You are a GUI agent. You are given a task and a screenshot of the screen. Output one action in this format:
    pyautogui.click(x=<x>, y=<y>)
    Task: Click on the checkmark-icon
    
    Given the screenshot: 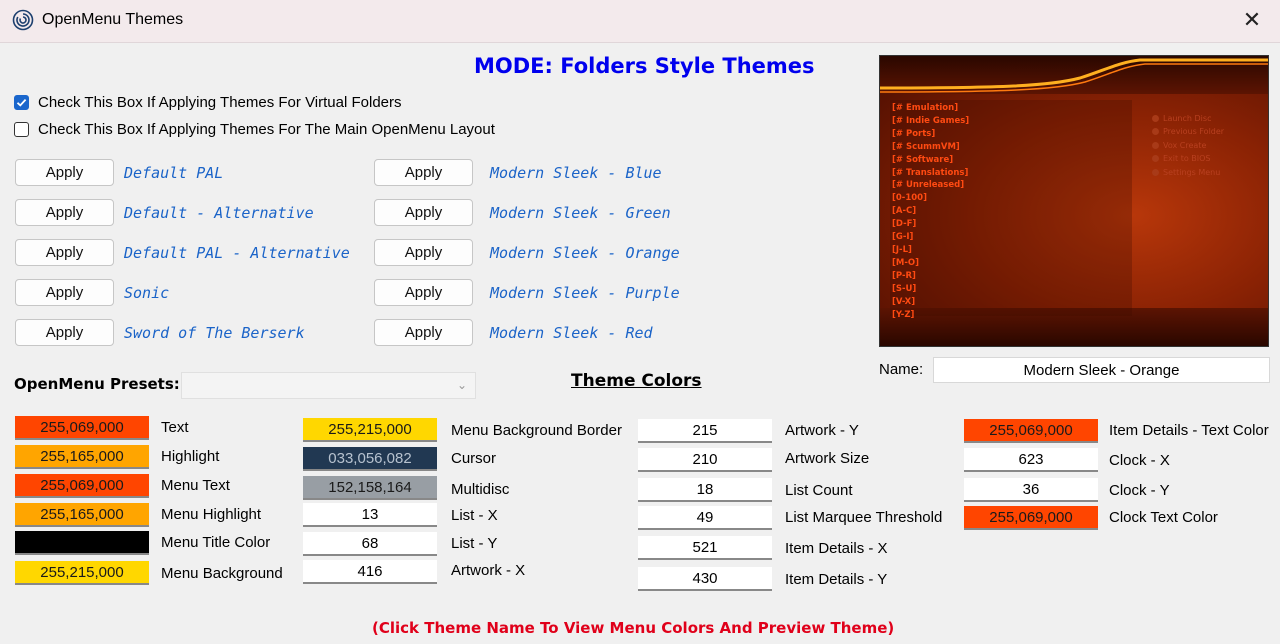 What is the action you would take?
    pyautogui.click(x=21, y=102)
    